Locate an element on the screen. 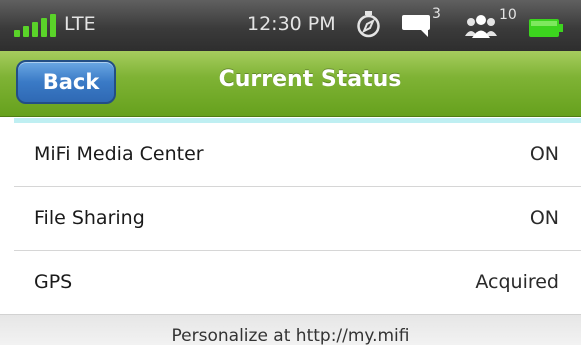 This screenshot has height=345, width=581. row-value: Acquired is located at coordinates (517, 282).